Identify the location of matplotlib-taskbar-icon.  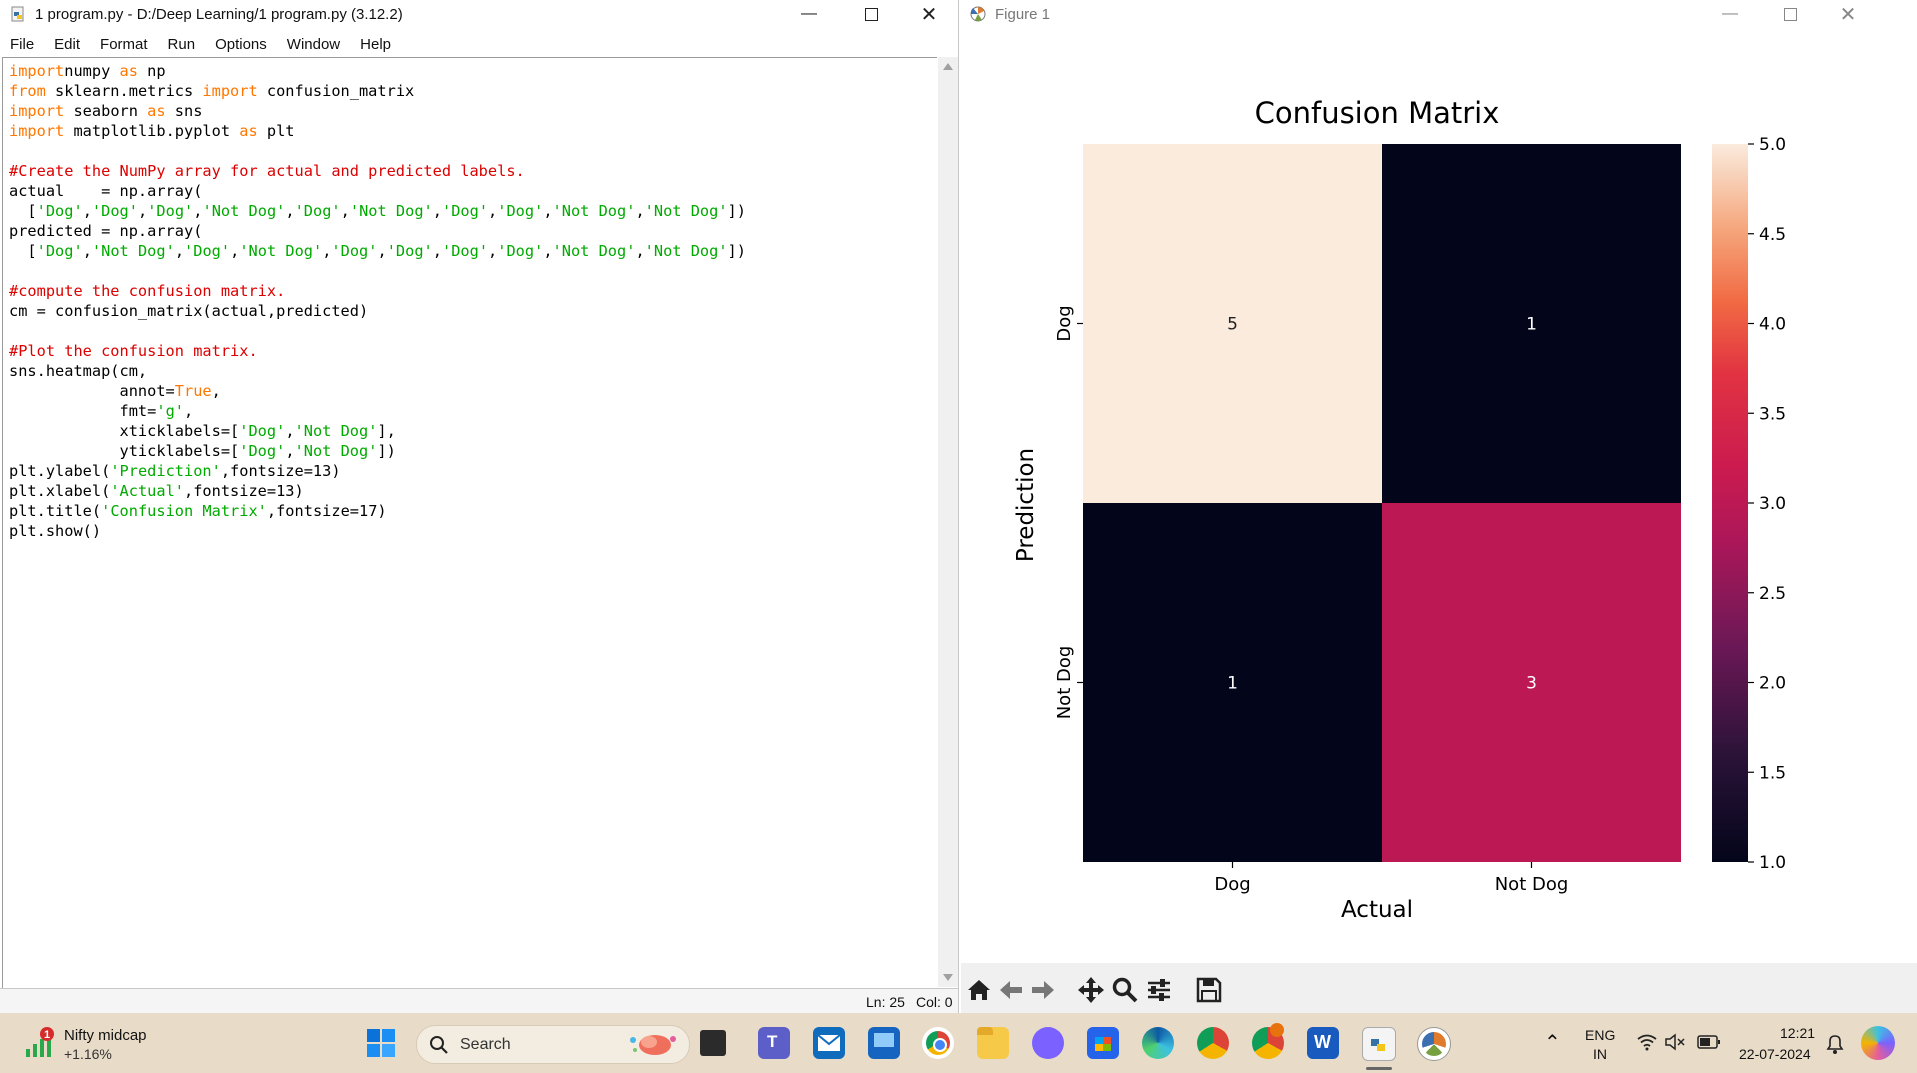
(1434, 1044).